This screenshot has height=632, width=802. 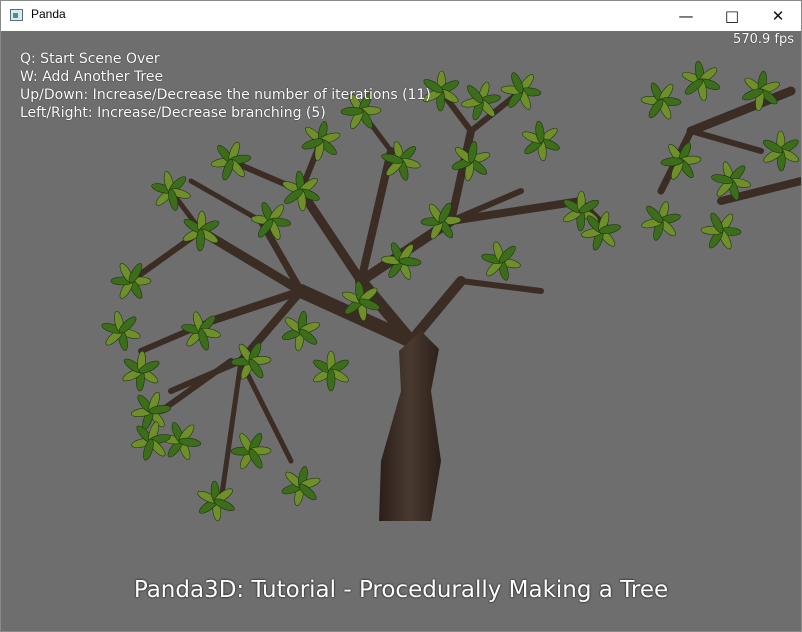 What do you see at coordinates (90, 59) in the screenshot?
I see `instruction-start-over: Q: Start Scene Over` at bounding box center [90, 59].